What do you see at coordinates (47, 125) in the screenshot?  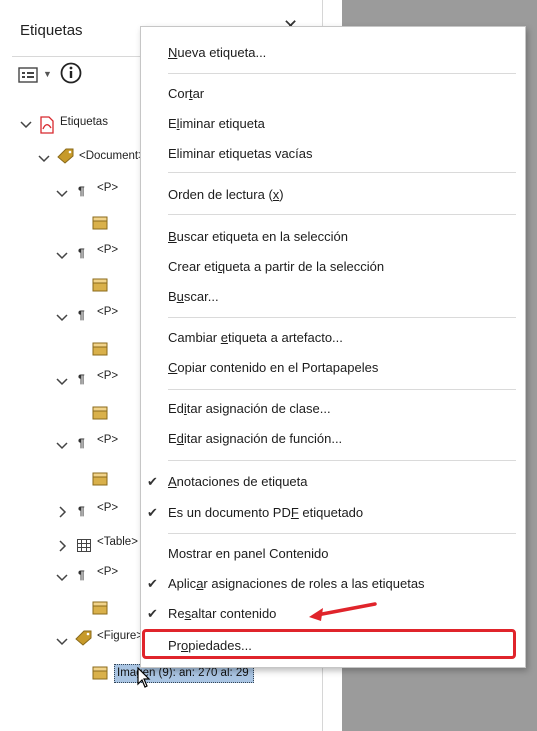 I see `pdf-icon` at bounding box center [47, 125].